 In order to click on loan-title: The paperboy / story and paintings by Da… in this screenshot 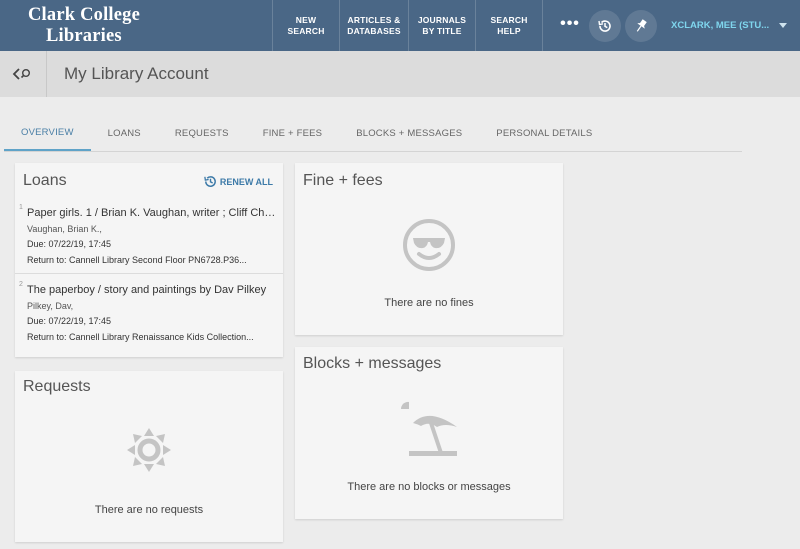, I will do `click(152, 290)`.